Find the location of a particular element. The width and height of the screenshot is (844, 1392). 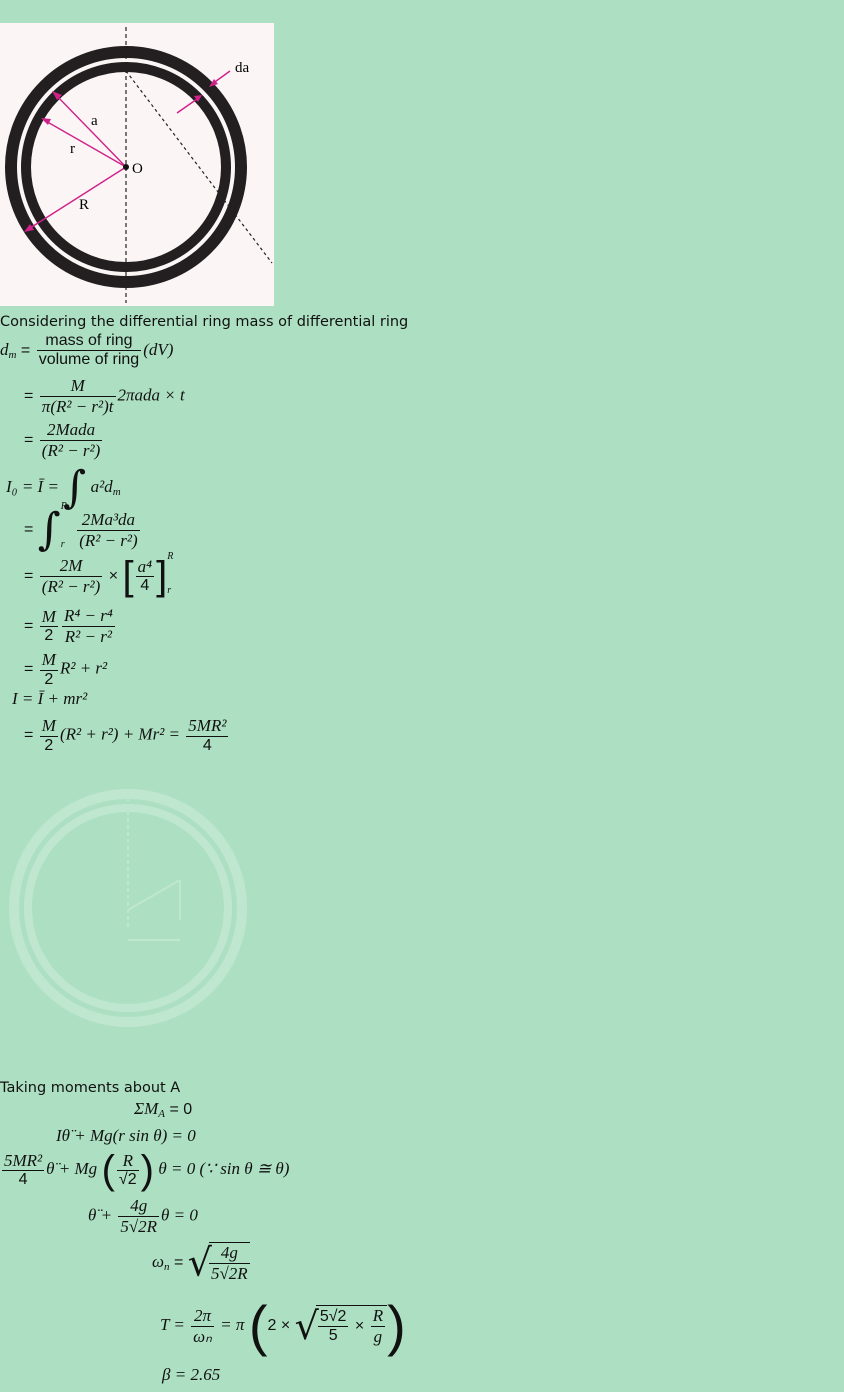

eq-period: T = 2π ωₙ = π (2 × √ 5√2 5 × R g ) is located at coordinates (283, 1325).